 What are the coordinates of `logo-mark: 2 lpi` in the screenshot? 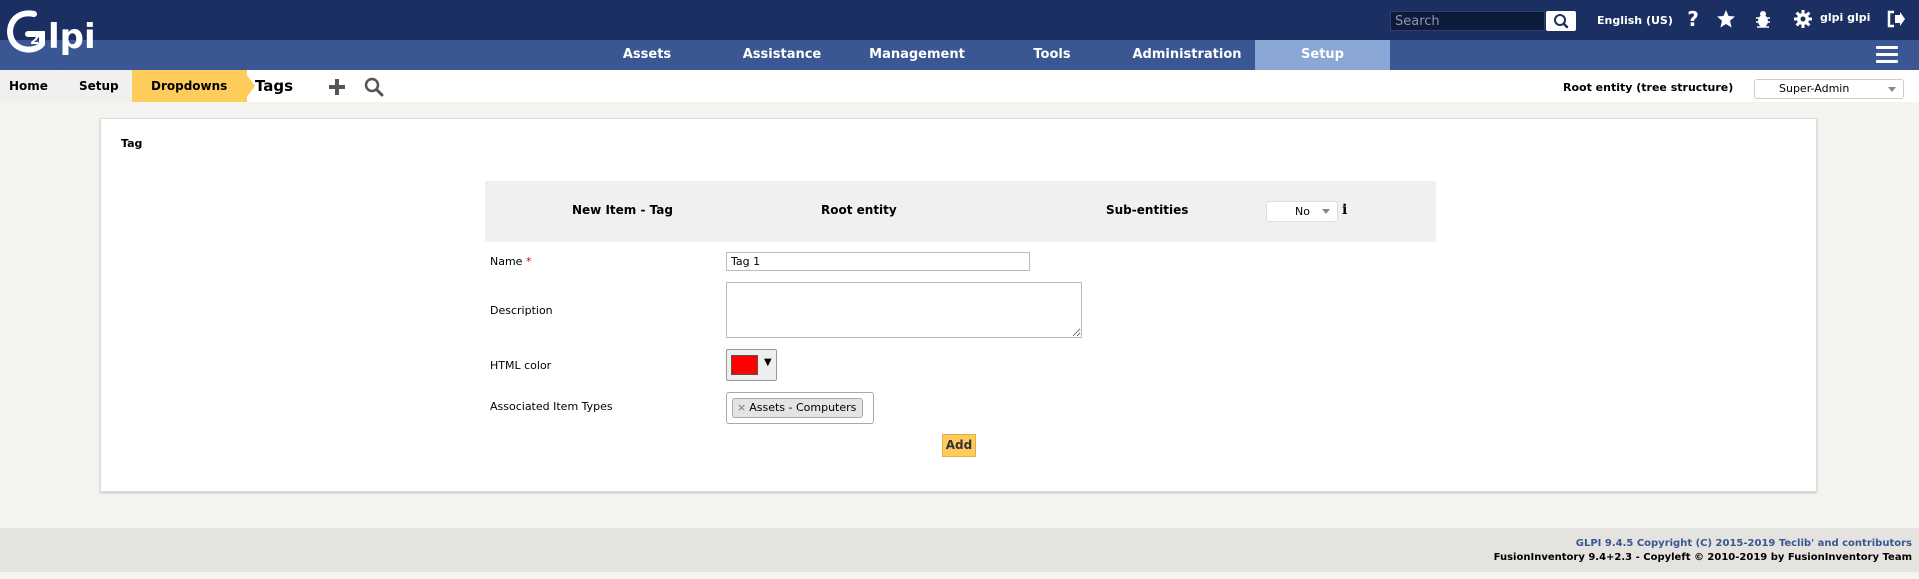 It's located at (51, 33).